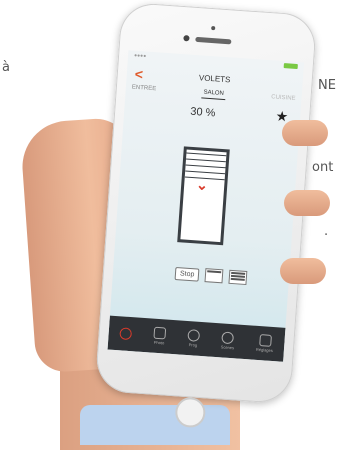 The image size is (339, 450). I want to click on chevron-down-icon: ⌄, so click(202, 185).